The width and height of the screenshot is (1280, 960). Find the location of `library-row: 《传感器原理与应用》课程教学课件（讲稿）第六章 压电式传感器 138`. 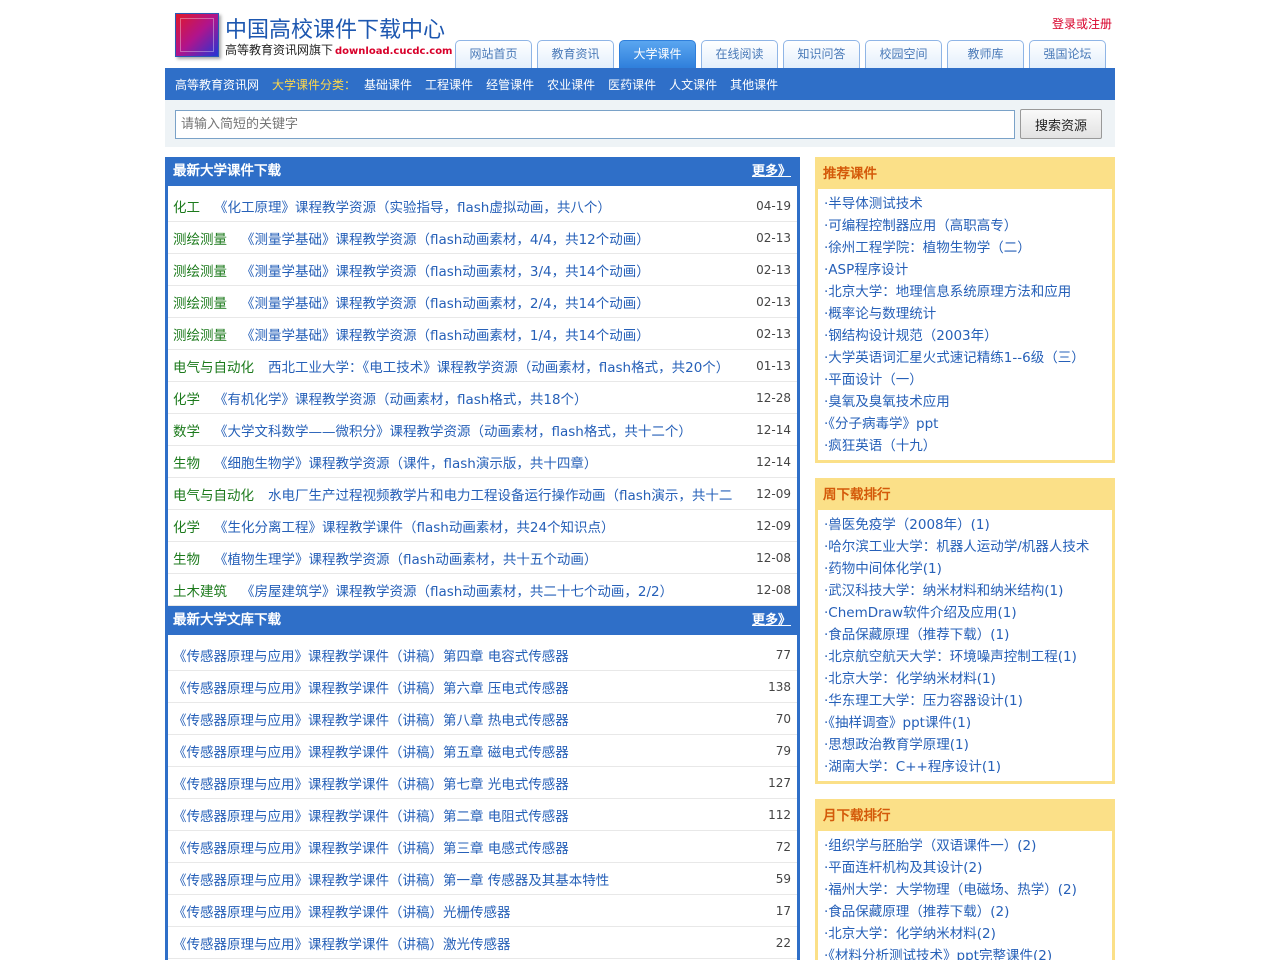

library-row: 《传感器原理与应用》课程教学课件（讲稿）第六章 压电式传感器 138 is located at coordinates (482, 687).